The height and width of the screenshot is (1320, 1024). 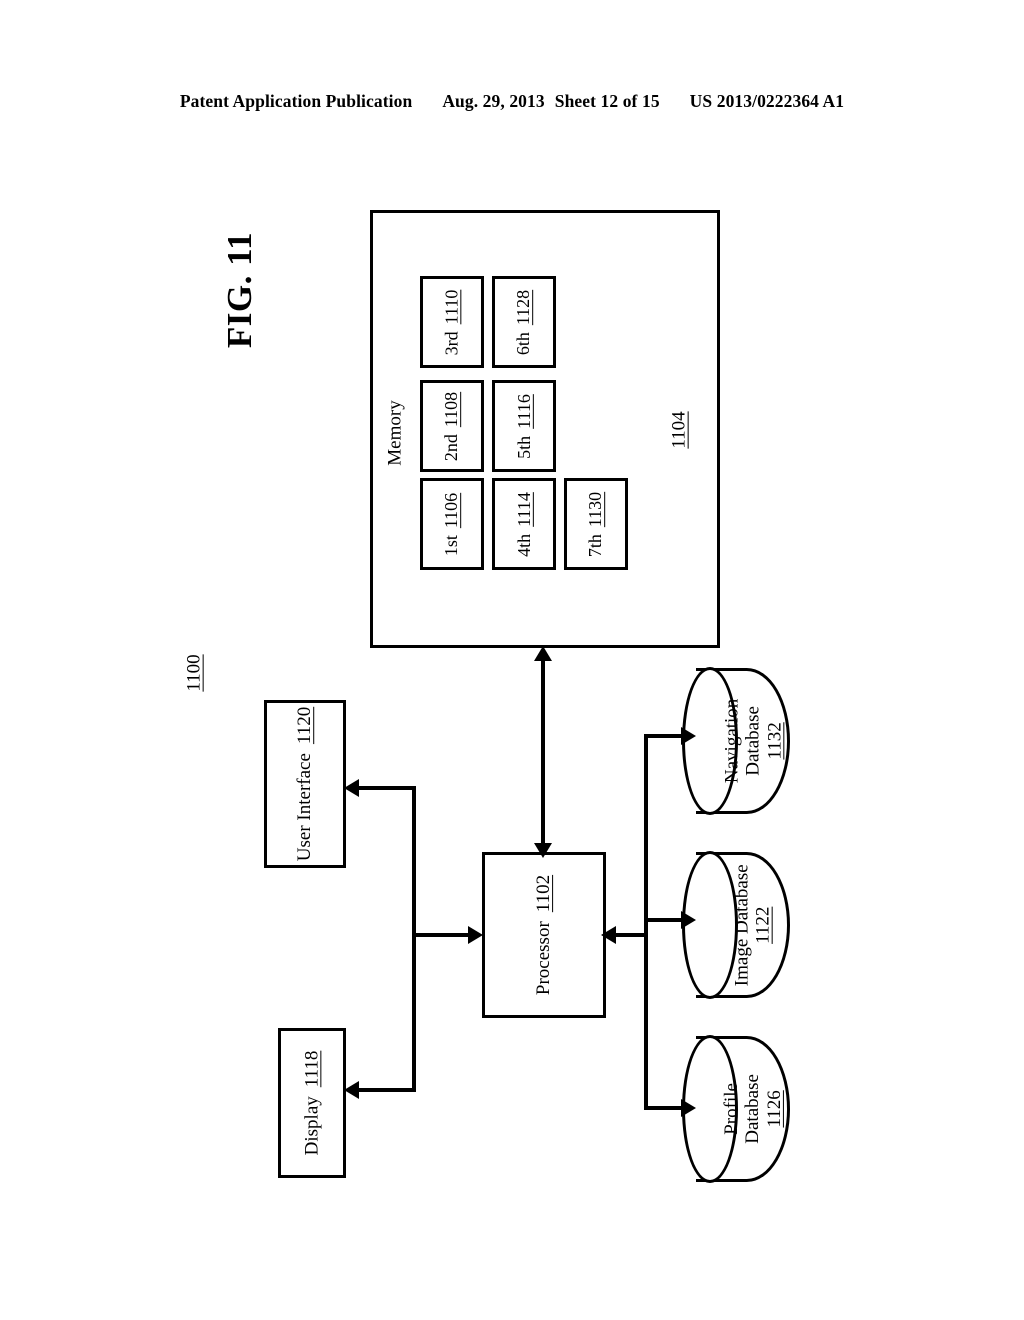 I want to click on arrowhead-to-image-database, so click(x=688, y=920).